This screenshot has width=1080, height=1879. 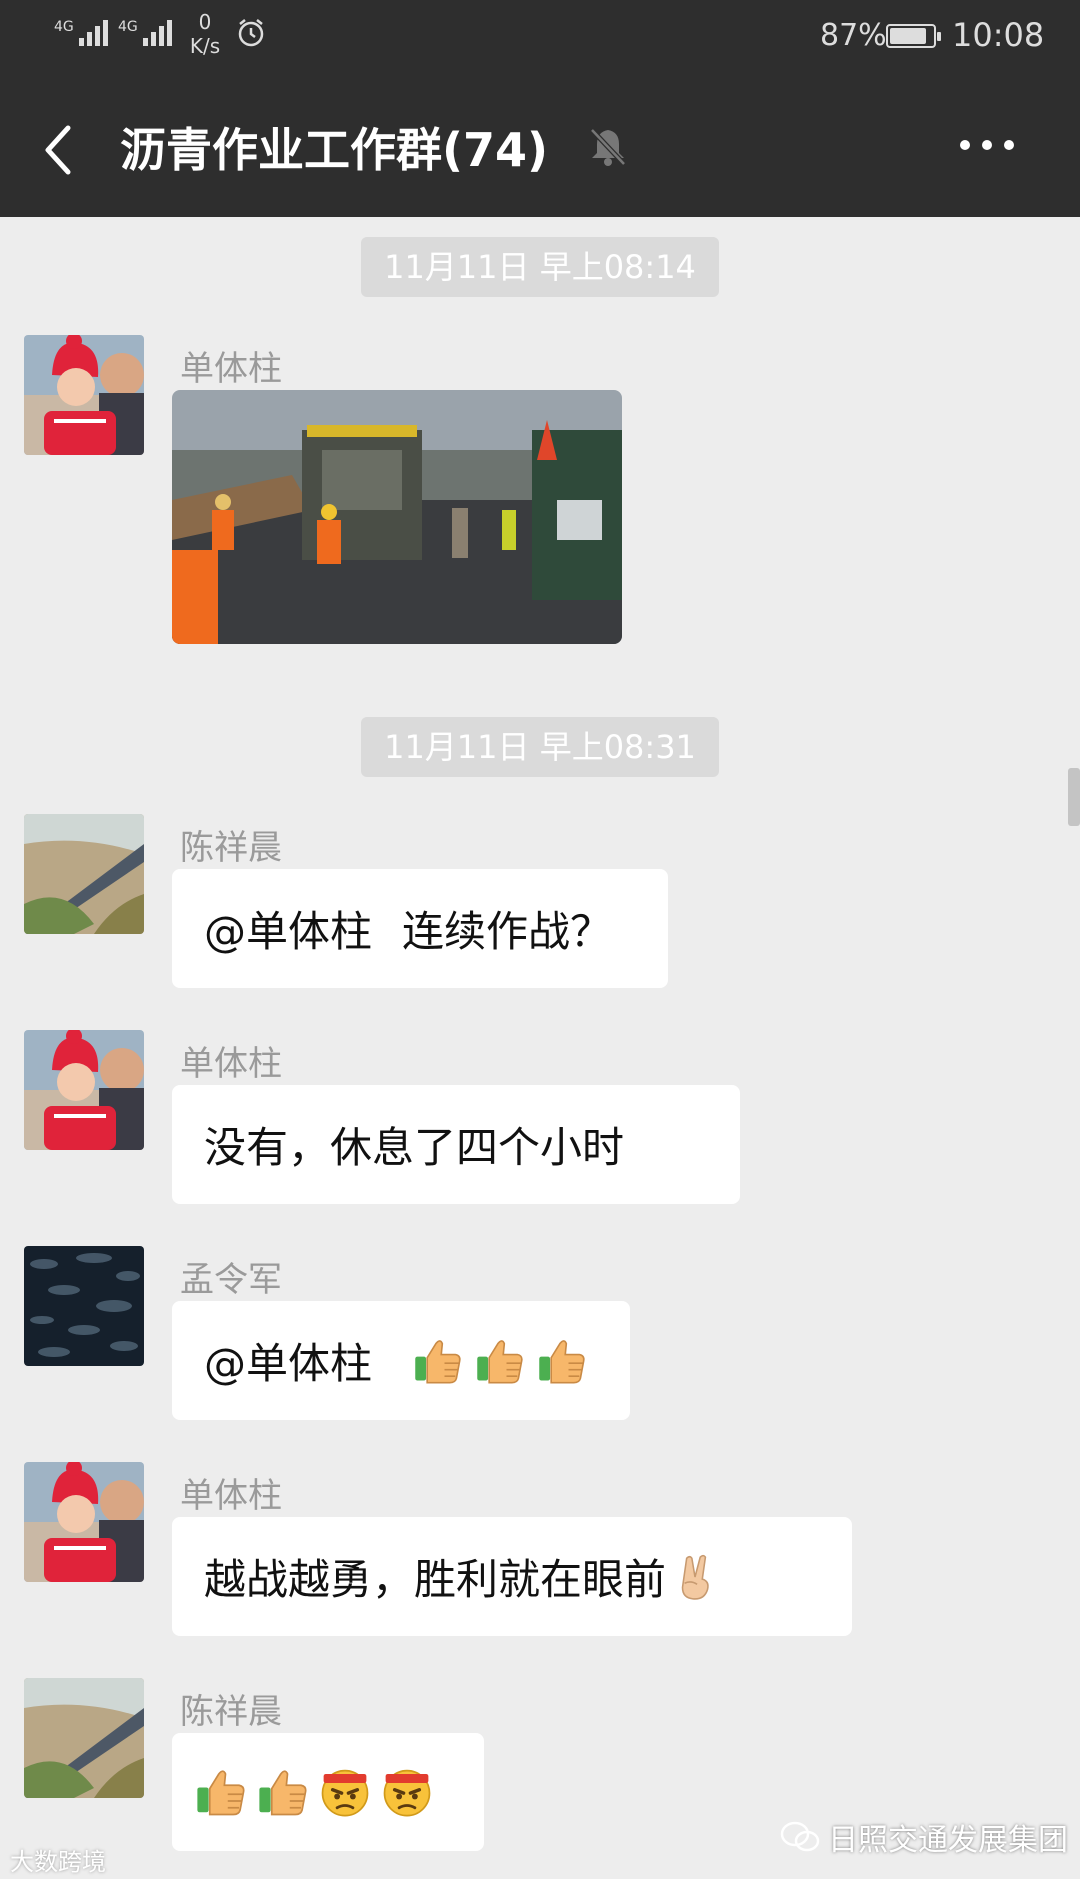 What do you see at coordinates (987, 145) in the screenshot?
I see `more-options-button` at bounding box center [987, 145].